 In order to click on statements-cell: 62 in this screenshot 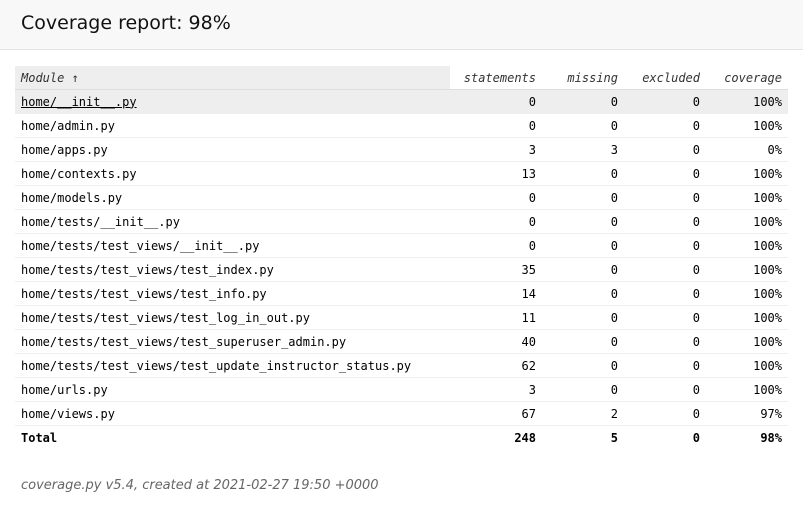, I will do `click(496, 365)`.